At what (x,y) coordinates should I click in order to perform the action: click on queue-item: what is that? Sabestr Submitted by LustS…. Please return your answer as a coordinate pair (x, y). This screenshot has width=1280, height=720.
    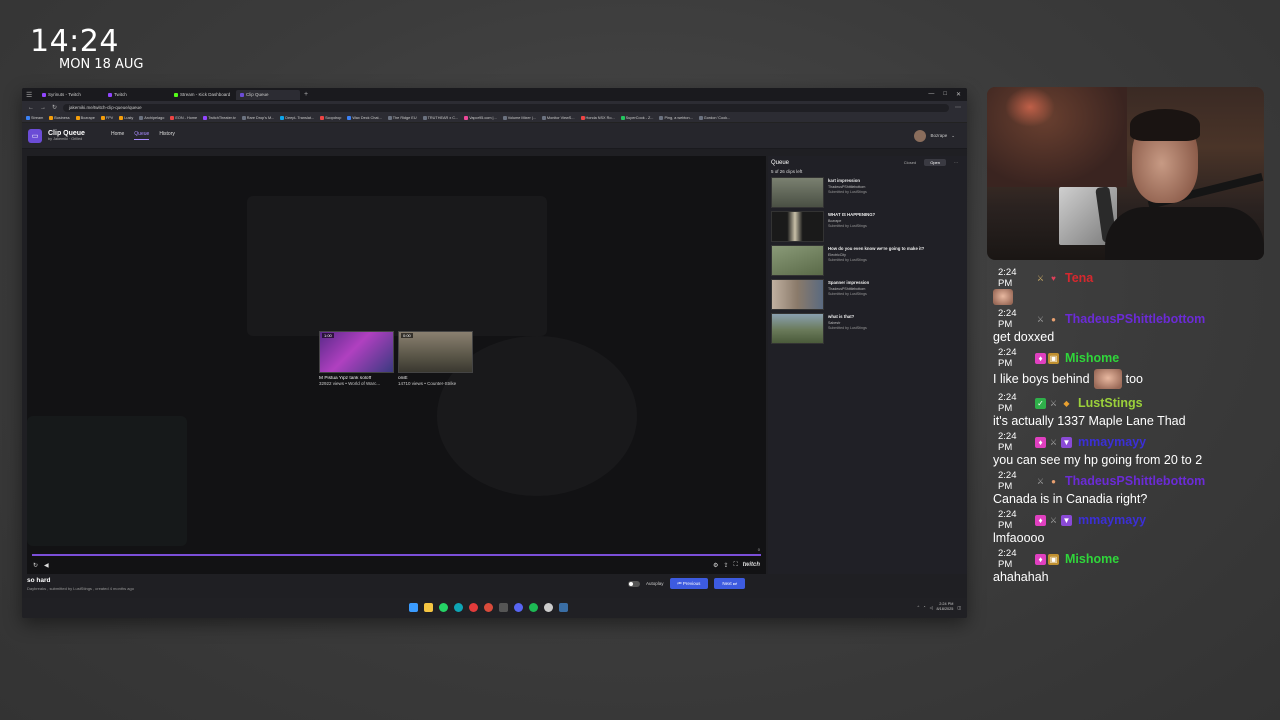
    Looking at the image, I should click on (867, 329).